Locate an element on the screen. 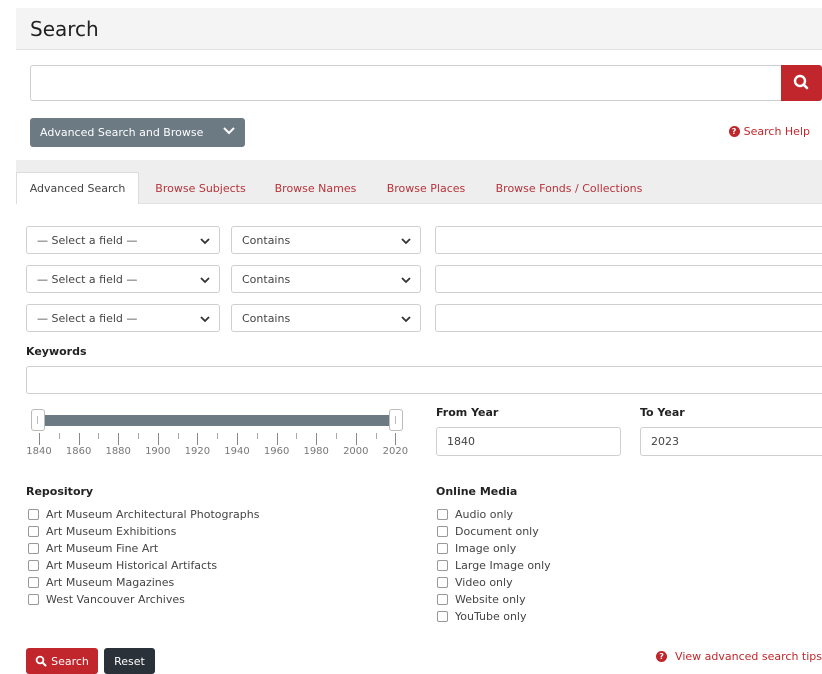  advanced-search-toggle-label: Advanced Search and Browse is located at coordinates (122, 132).